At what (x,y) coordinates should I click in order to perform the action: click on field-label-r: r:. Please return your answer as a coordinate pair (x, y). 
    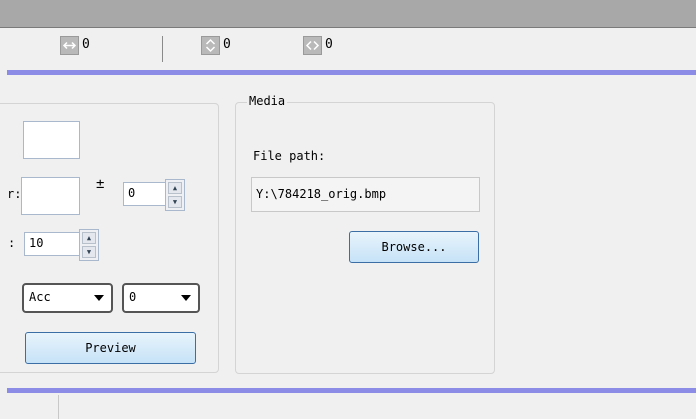
    Looking at the image, I should click on (14, 194).